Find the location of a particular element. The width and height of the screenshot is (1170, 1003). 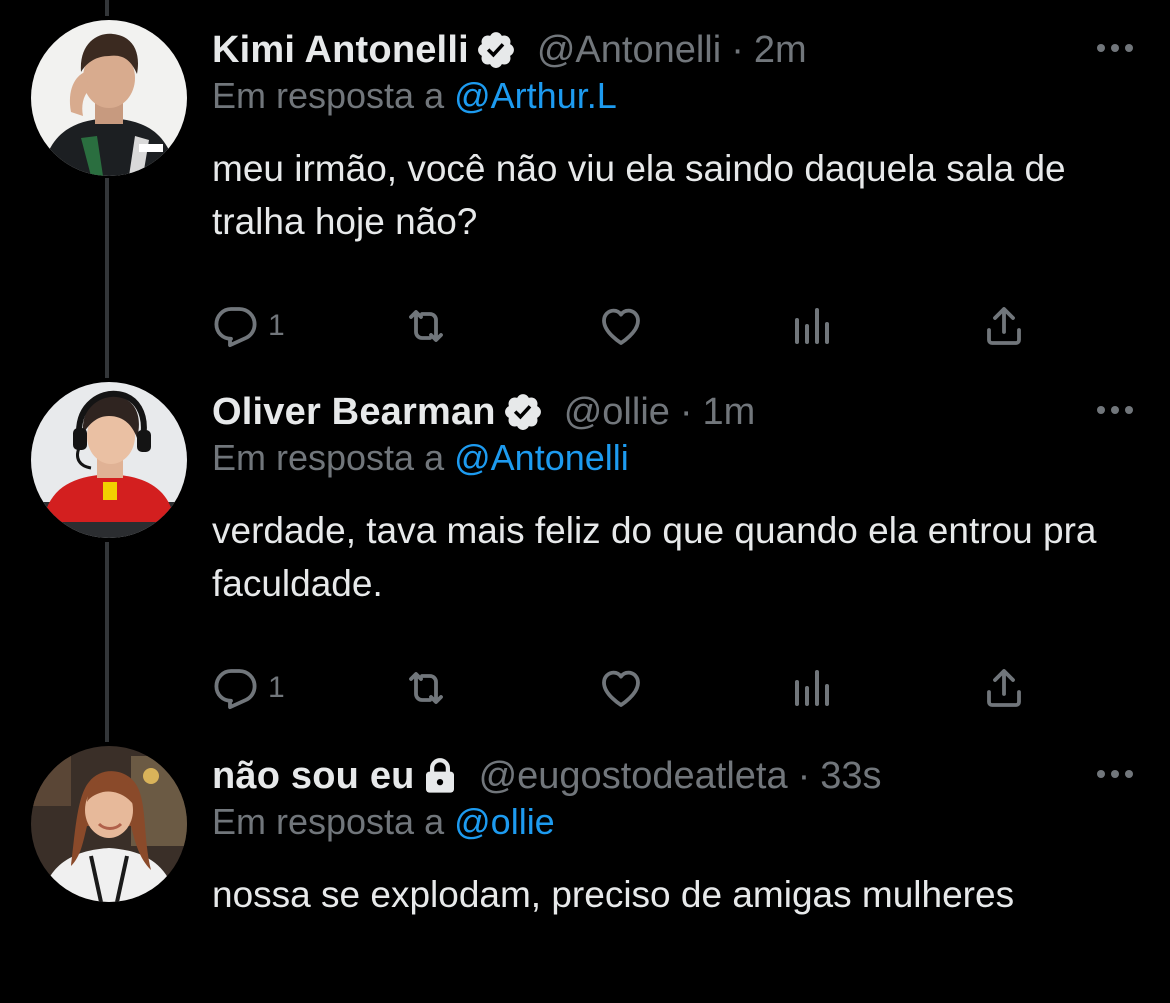

reply-mention-link: @Antonelli is located at coordinates (541, 457).